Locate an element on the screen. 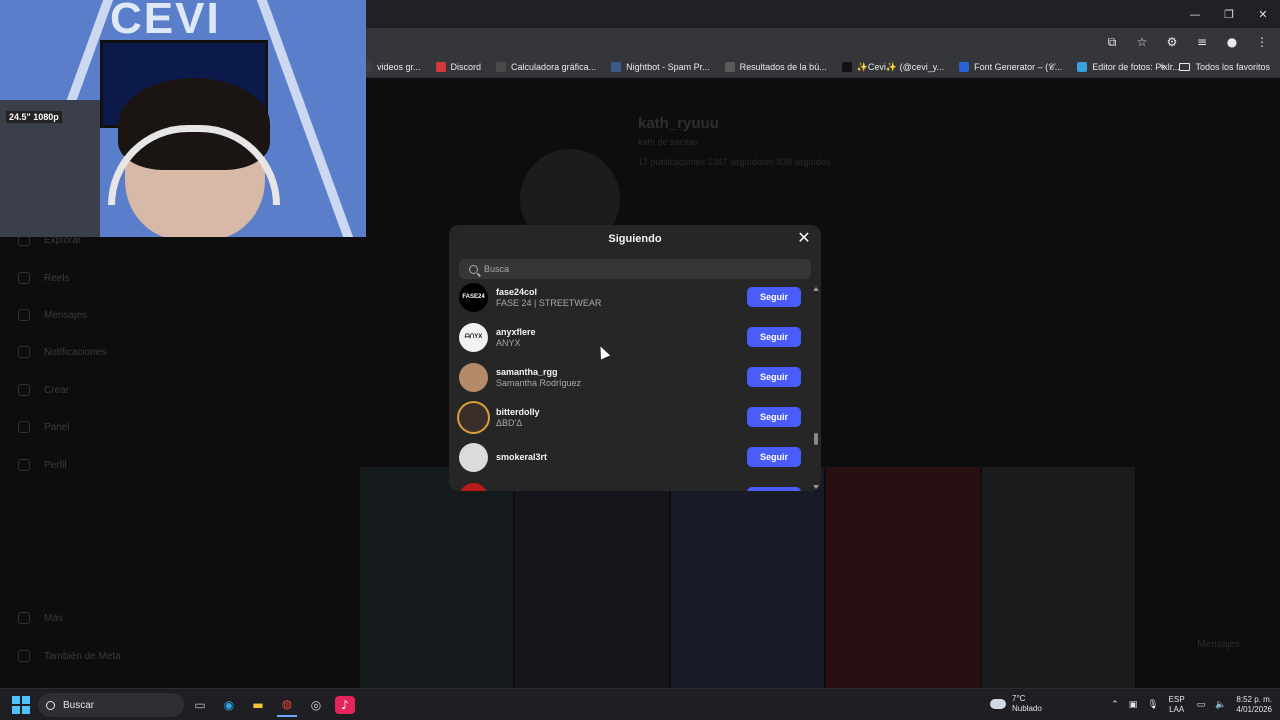 Image resolution: width=1280 pixels, height=720 pixels. full-name: ANYX is located at coordinates (508, 342).